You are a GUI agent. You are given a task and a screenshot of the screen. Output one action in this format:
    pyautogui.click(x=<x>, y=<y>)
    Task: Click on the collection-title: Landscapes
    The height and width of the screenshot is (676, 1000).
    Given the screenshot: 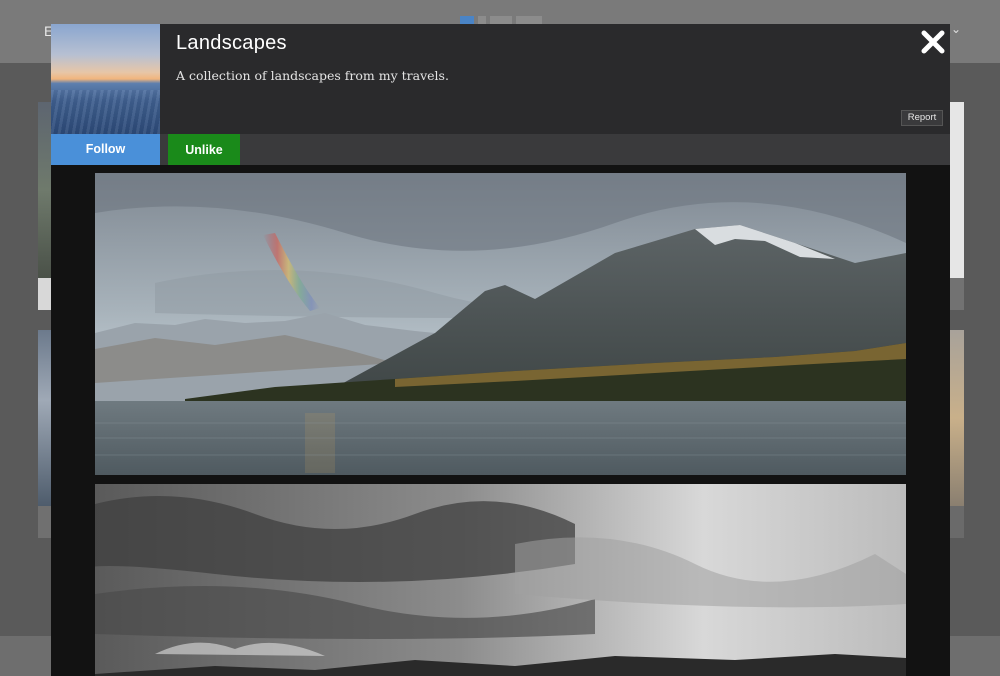 What is the action you would take?
    pyautogui.click(x=231, y=43)
    